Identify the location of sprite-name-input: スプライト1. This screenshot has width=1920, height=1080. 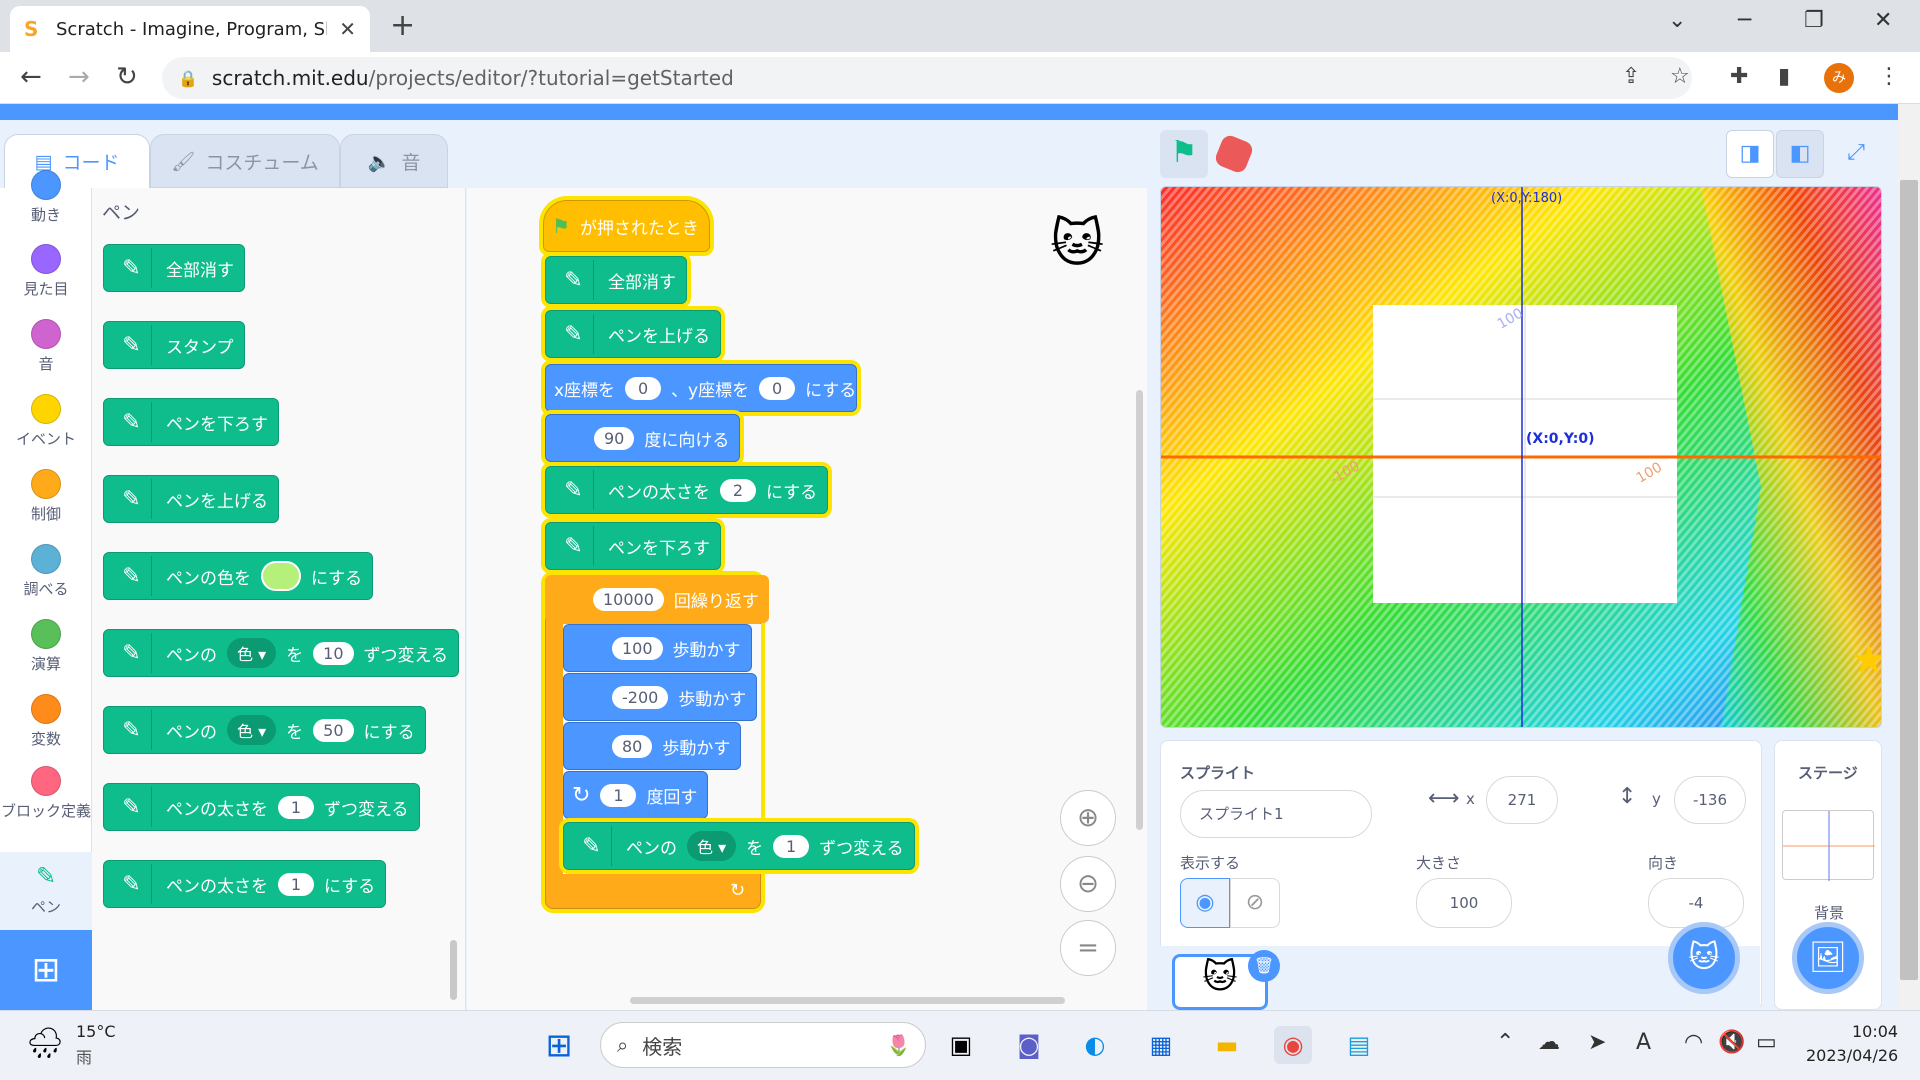
(1276, 814).